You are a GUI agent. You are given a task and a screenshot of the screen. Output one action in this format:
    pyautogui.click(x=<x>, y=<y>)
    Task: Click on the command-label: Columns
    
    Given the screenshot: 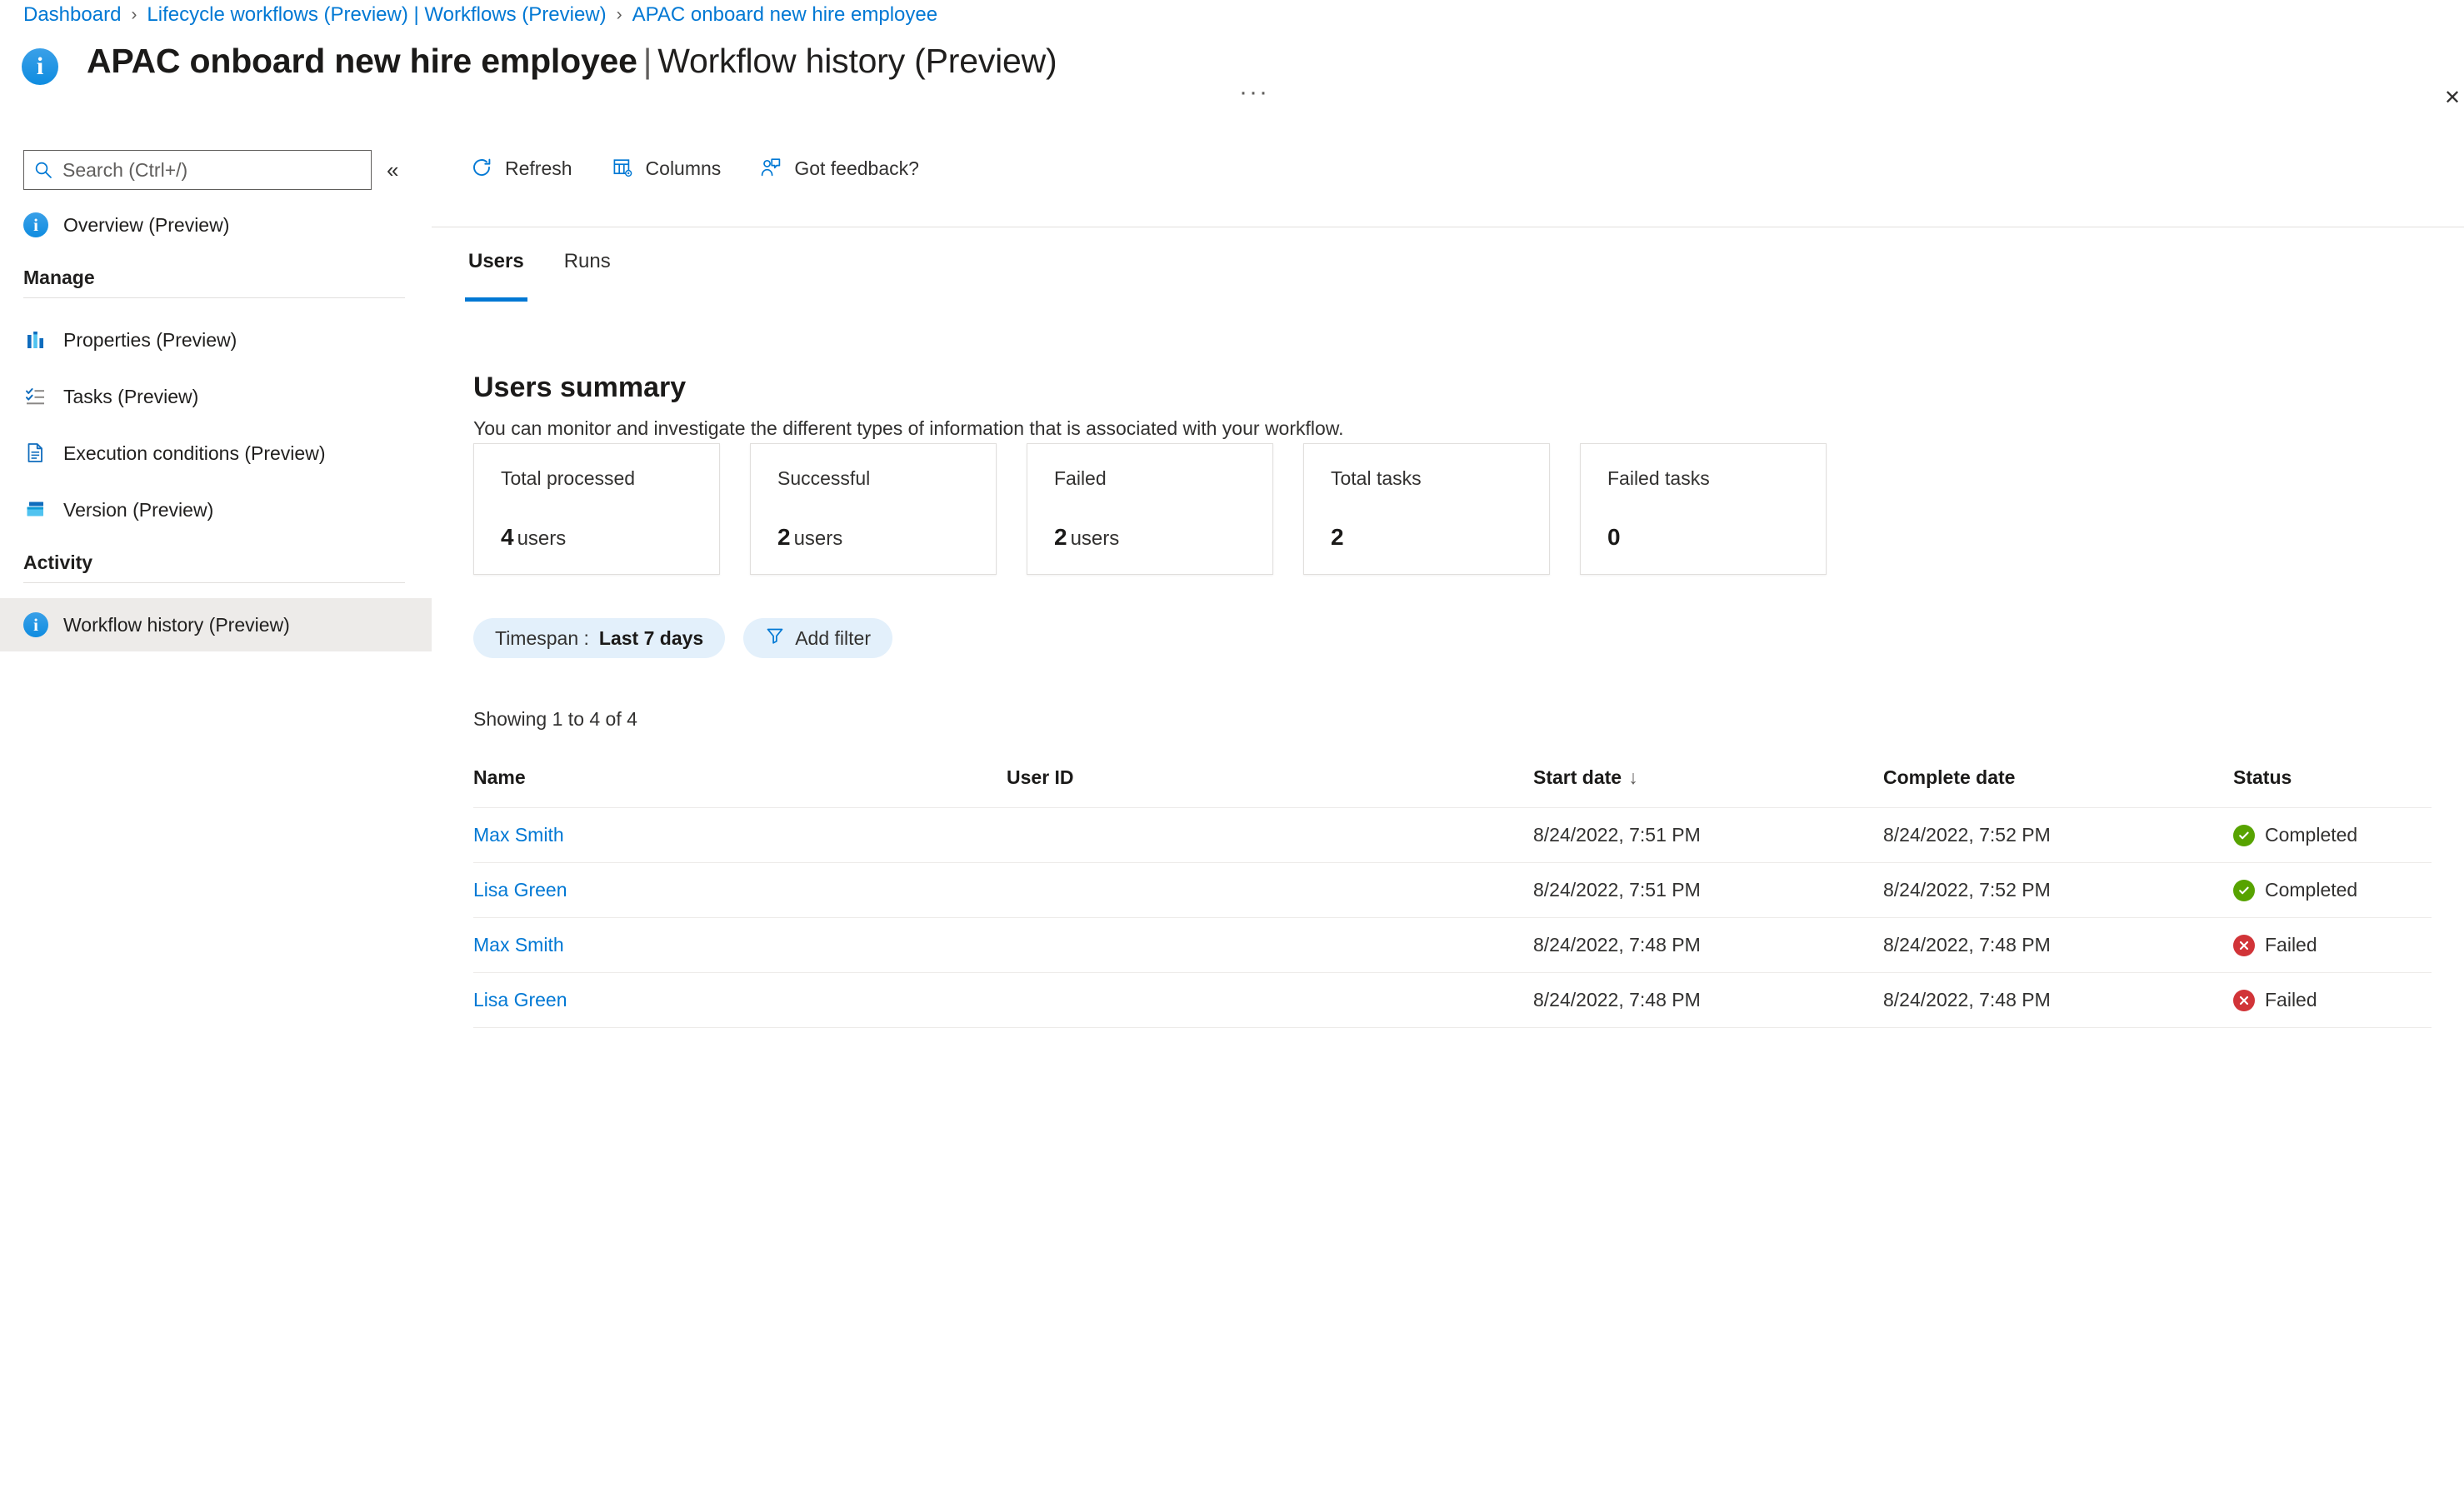 What is the action you would take?
    pyautogui.click(x=683, y=168)
    